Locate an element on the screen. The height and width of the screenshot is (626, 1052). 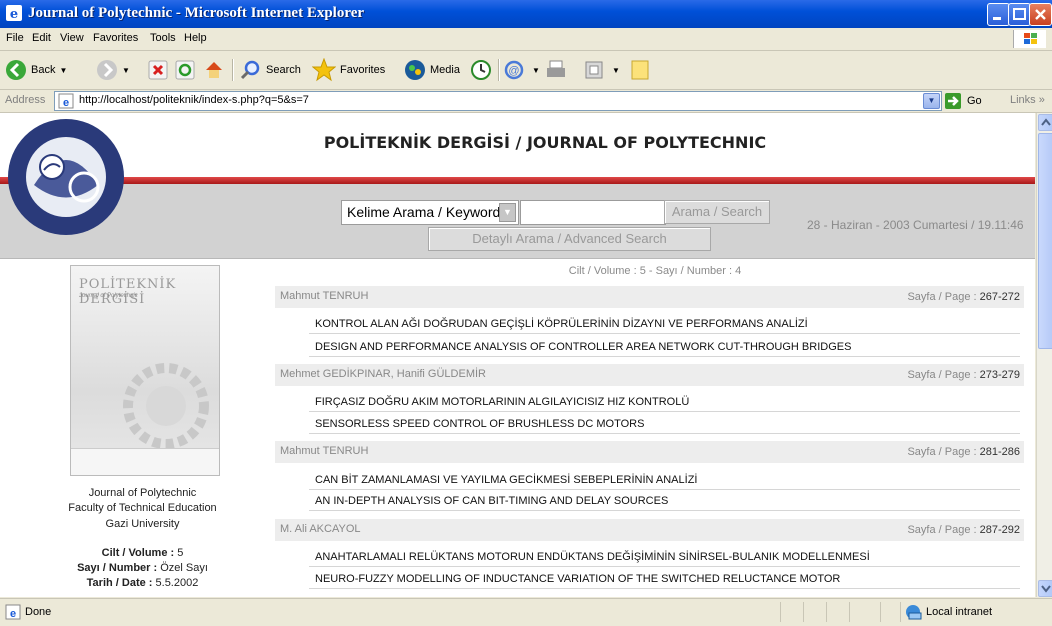
maximize-button is located at coordinates (1019, 14).